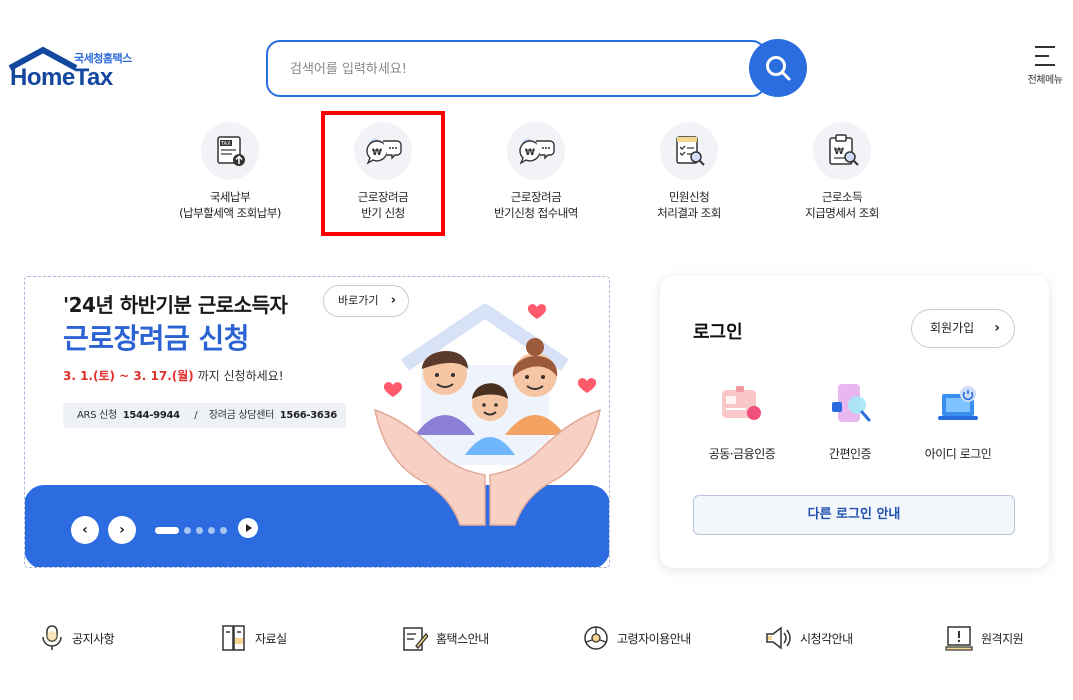  What do you see at coordinates (842, 197) in the screenshot?
I see `quick-label-line1: 근로소득` at bounding box center [842, 197].